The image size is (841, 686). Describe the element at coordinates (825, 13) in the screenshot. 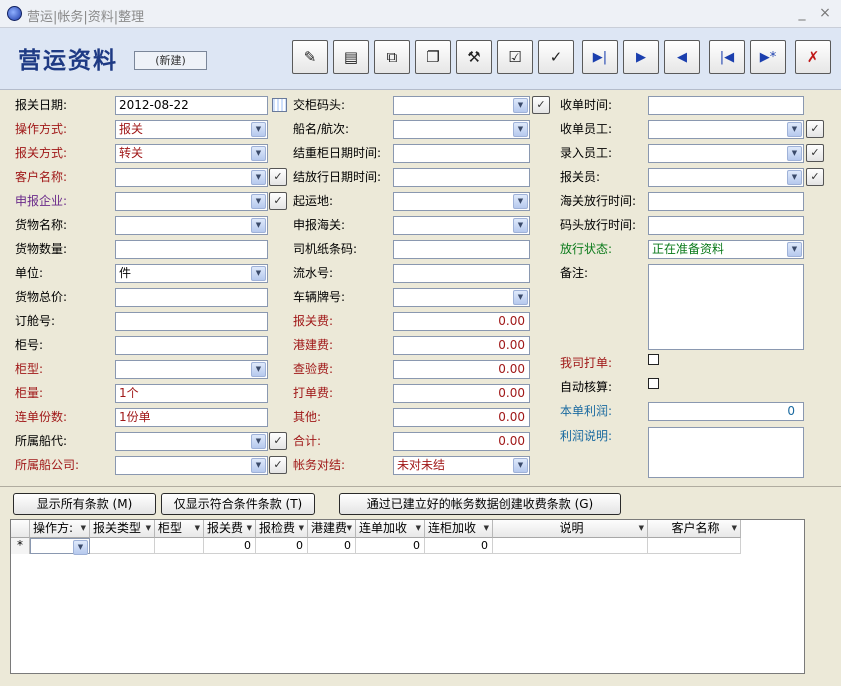

I see `close-button: ×` at that location.